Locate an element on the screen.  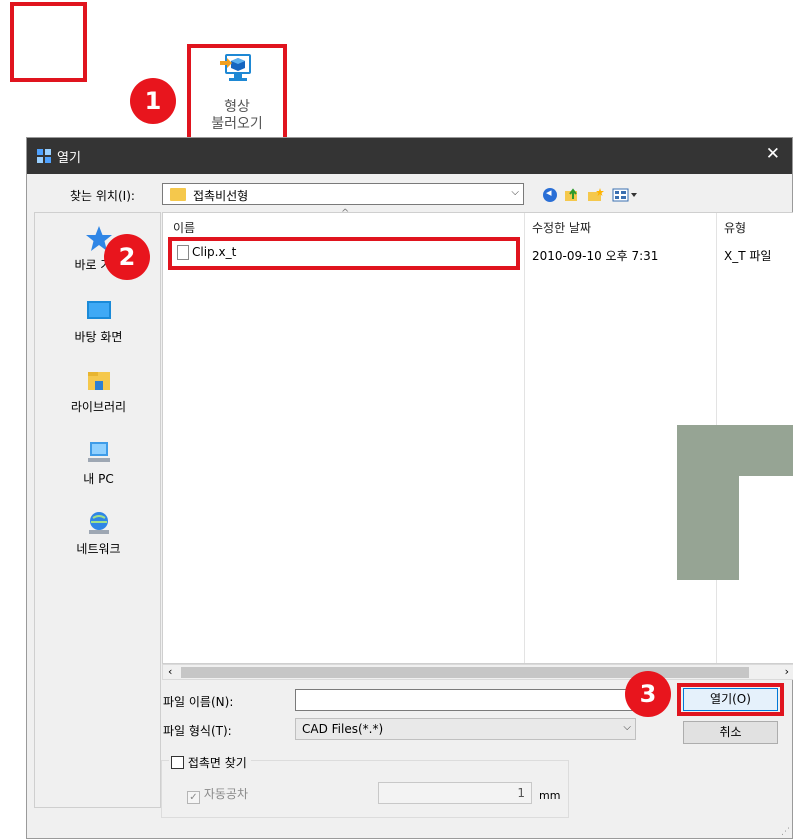
resize-grip-icon: ⋰ is located at coordinates (785, 832).